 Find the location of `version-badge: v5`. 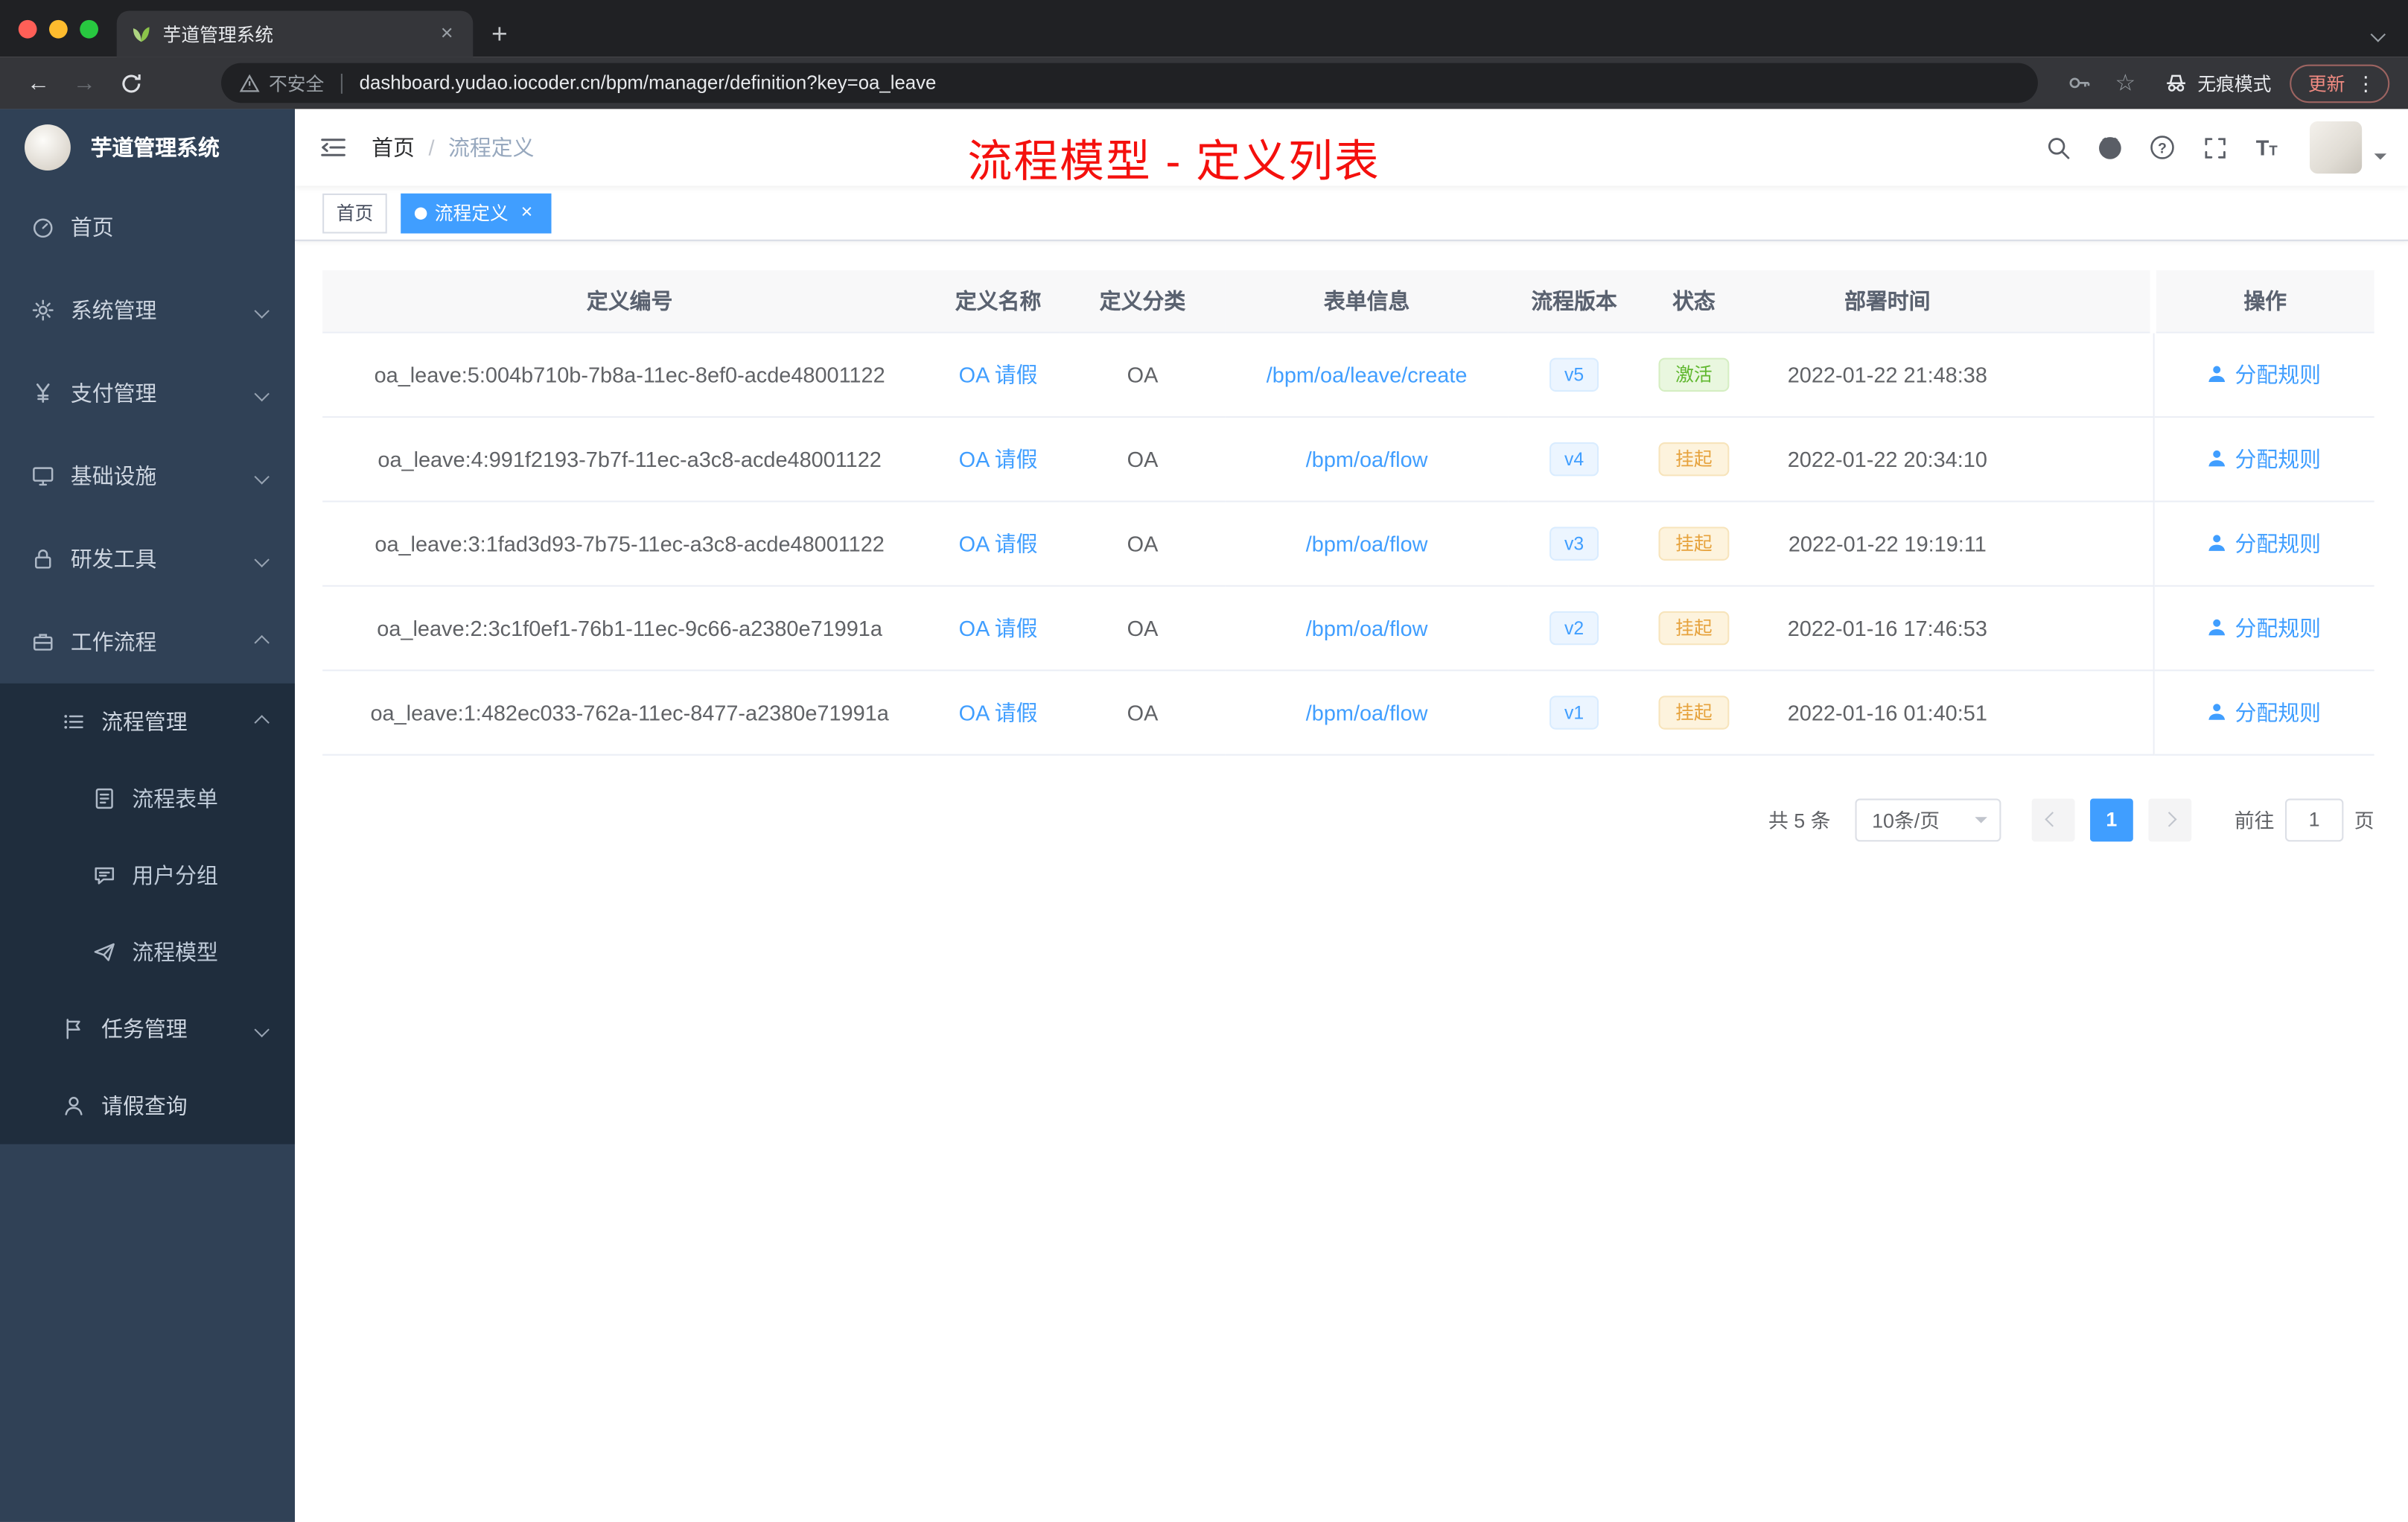

version-badge: v5 is located at coordinates (1574, 374).